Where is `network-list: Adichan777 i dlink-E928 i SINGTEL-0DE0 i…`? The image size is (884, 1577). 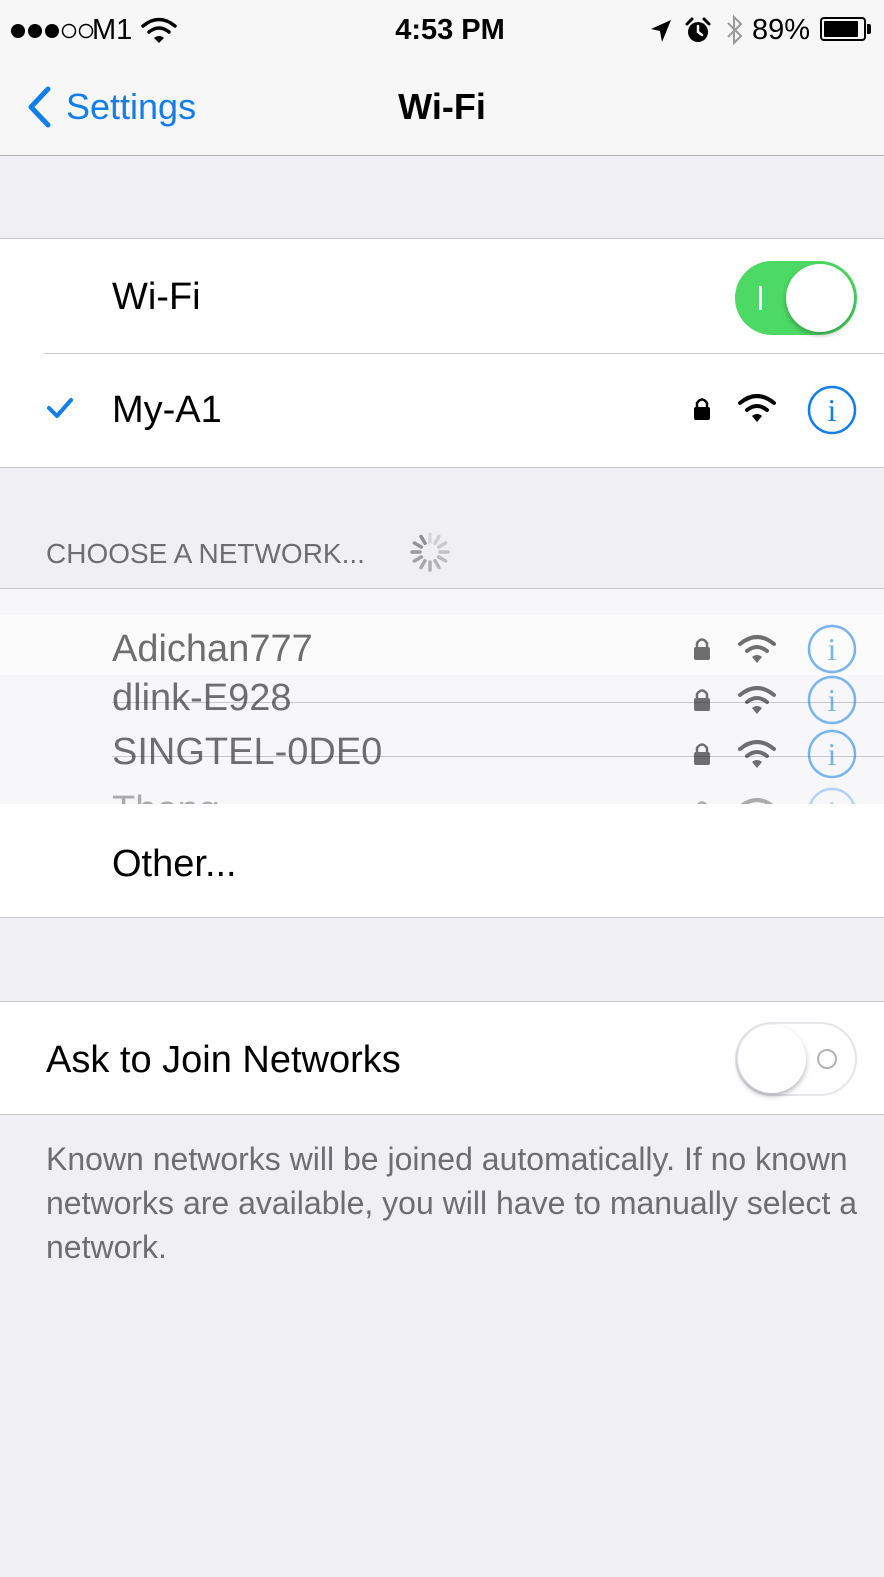
network-list: Adichan777 i dlink-E928 i SINGTEL-0DE0 i… is located at coordinates (442, 696).